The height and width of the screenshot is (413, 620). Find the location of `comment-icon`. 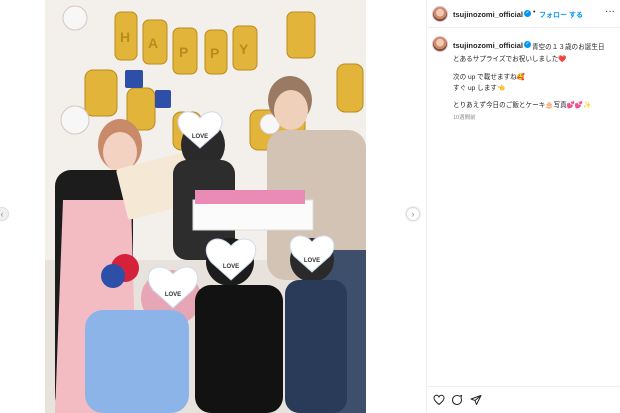

comment-icon is located at coordinates (457, 400).